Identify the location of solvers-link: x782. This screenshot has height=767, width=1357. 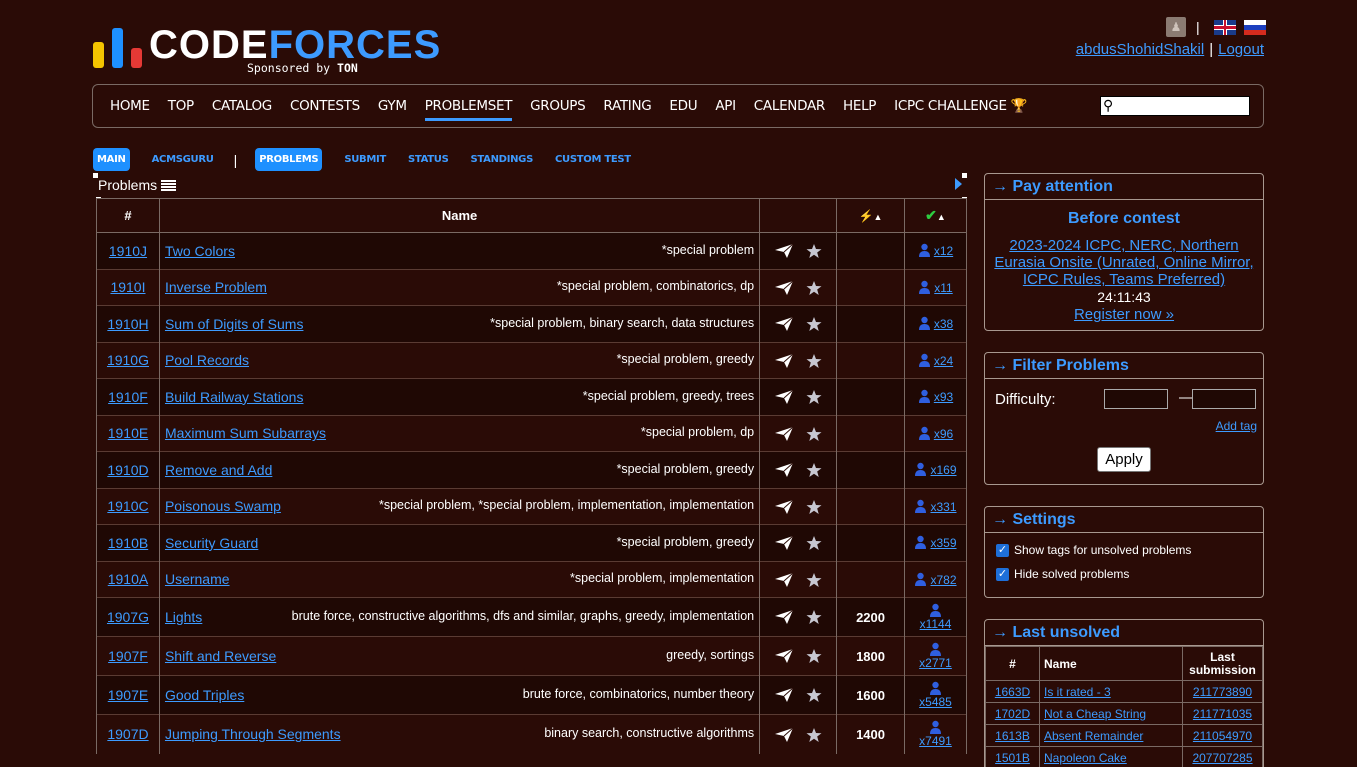
(935, 579).